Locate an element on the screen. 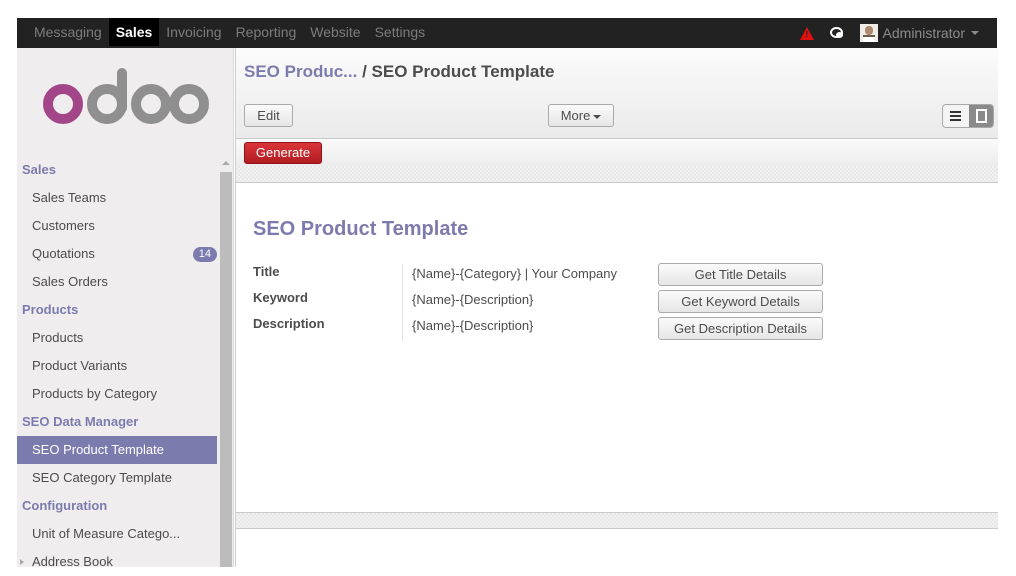 Image resolution: width=1016 pixels, height=576 pixels. sidebar-item-product-variants: Product Variants is located at coordinates (117, 366).